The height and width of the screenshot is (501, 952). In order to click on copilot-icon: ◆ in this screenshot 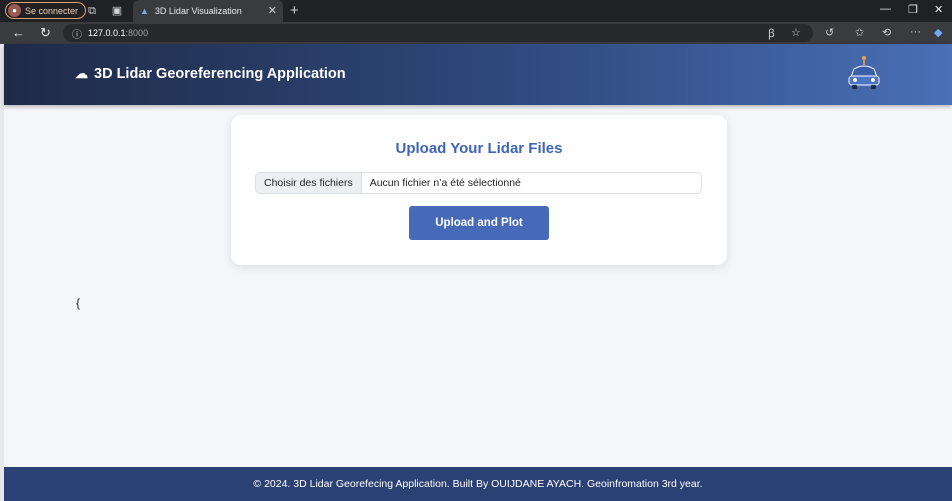, I will do `click(938, 32)`.